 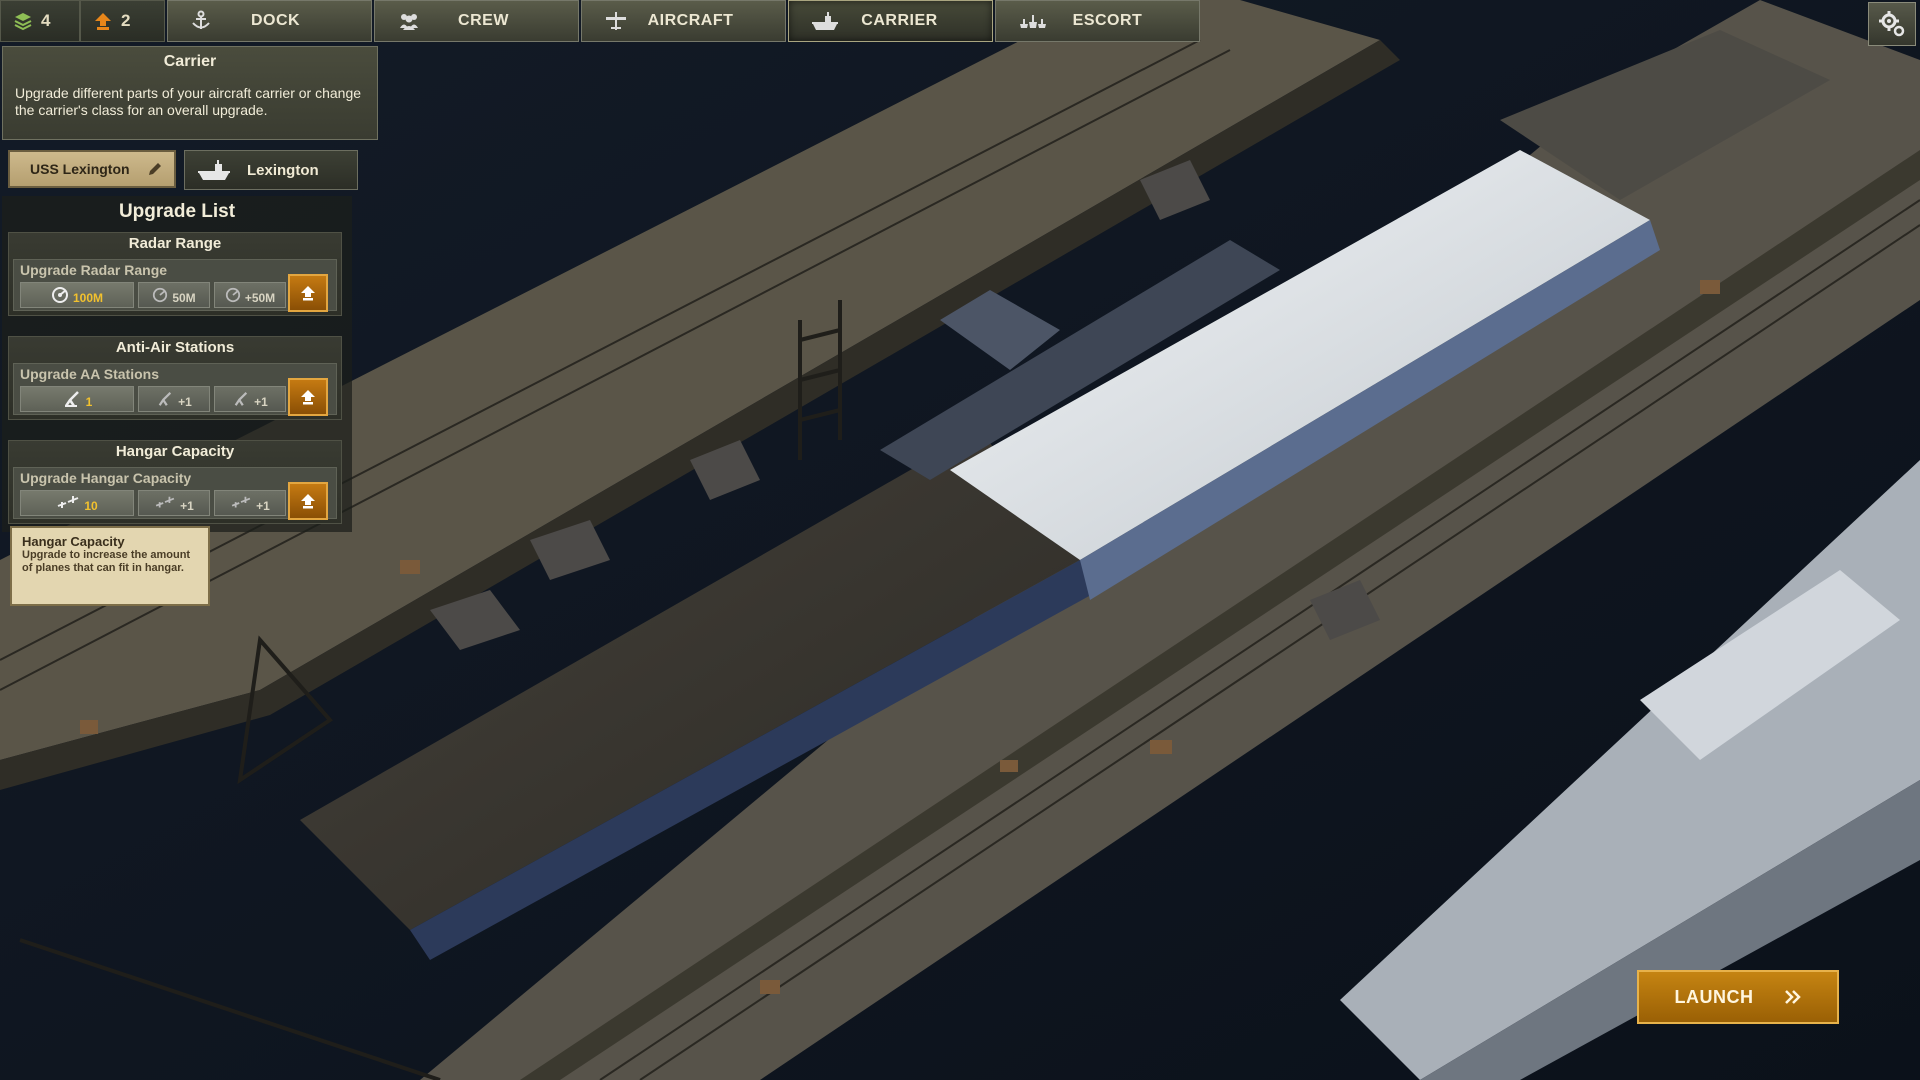 What do you see at coordinates (126, 20) in the screenshot?
I see `upgrade-points: 2` at bounding box center [126, 20].